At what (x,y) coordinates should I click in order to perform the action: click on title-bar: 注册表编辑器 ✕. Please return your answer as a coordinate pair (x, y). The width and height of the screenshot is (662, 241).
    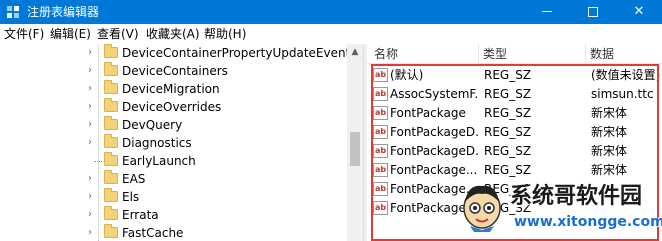
    Looking at the image, I should click on (331, 12).